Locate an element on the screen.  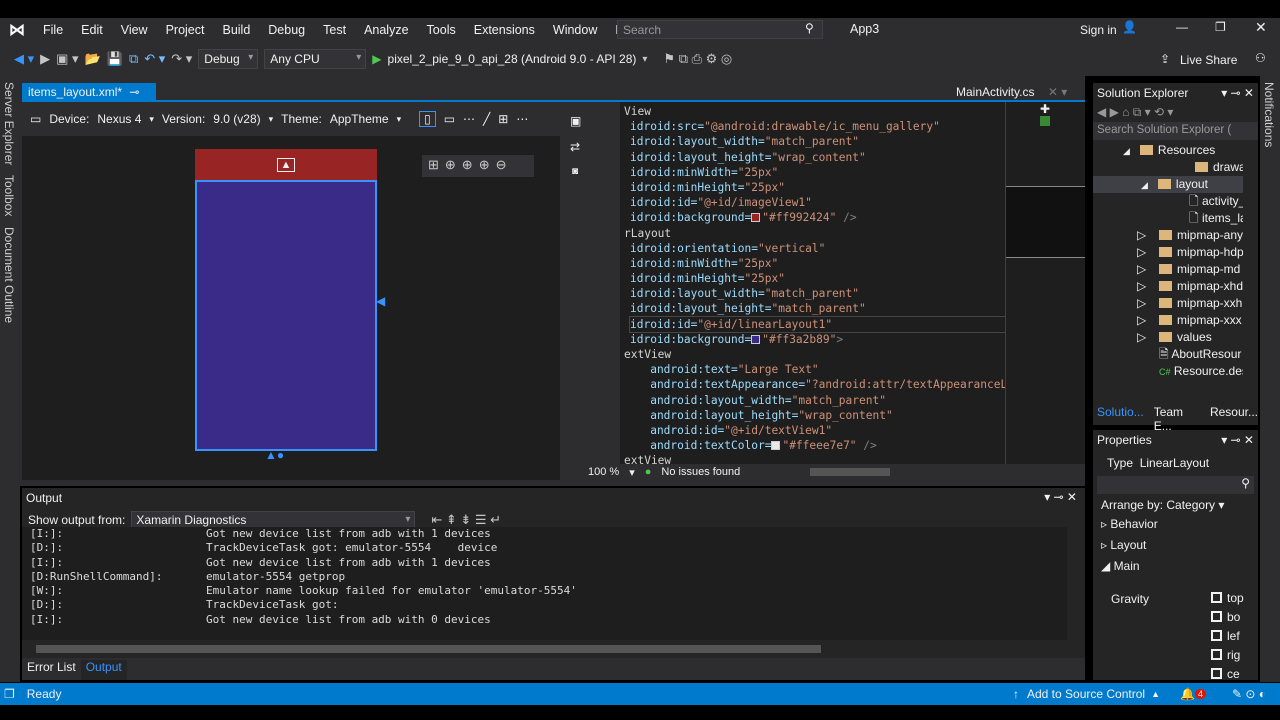
tree-item: C# Resource.des is located at coordinates (1168, 371).